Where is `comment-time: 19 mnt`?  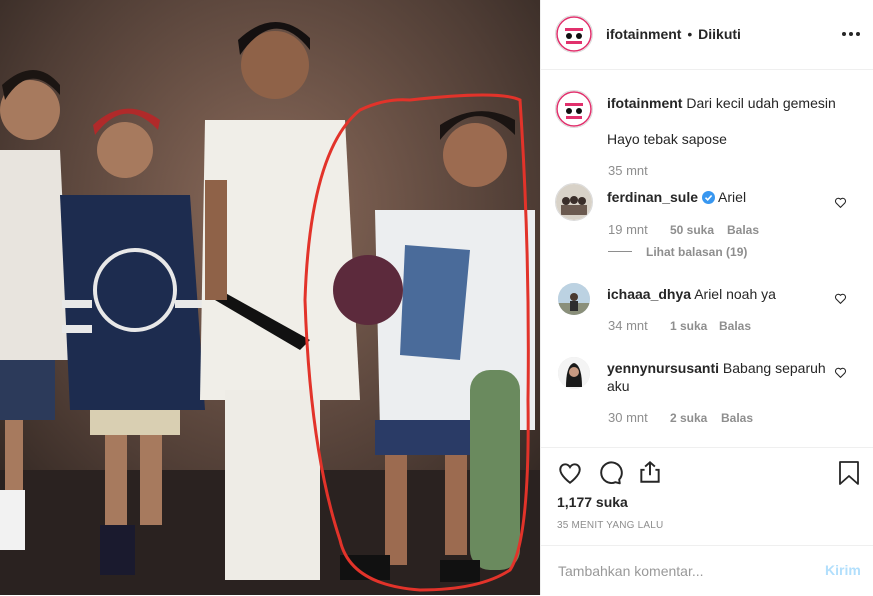
comment-time: 19 mnt is located at coordinates (628, 229).